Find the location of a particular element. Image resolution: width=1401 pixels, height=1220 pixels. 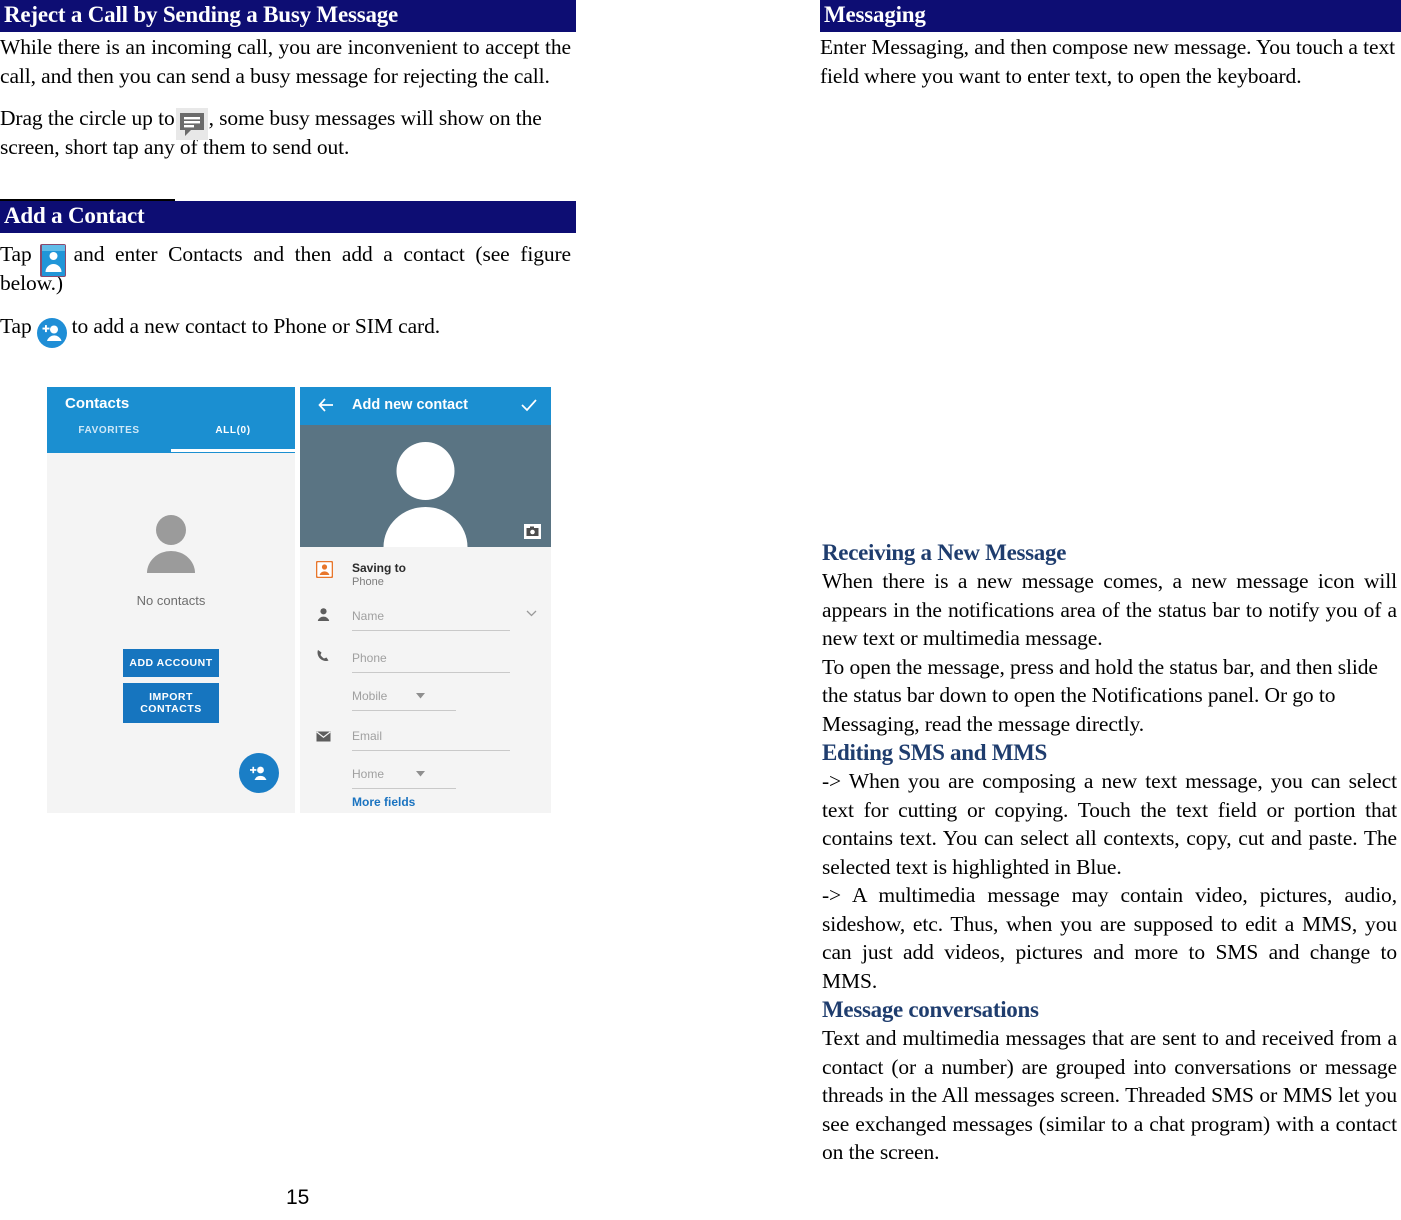

tab-all: ALL(0) is located at coordinates (233, 430).